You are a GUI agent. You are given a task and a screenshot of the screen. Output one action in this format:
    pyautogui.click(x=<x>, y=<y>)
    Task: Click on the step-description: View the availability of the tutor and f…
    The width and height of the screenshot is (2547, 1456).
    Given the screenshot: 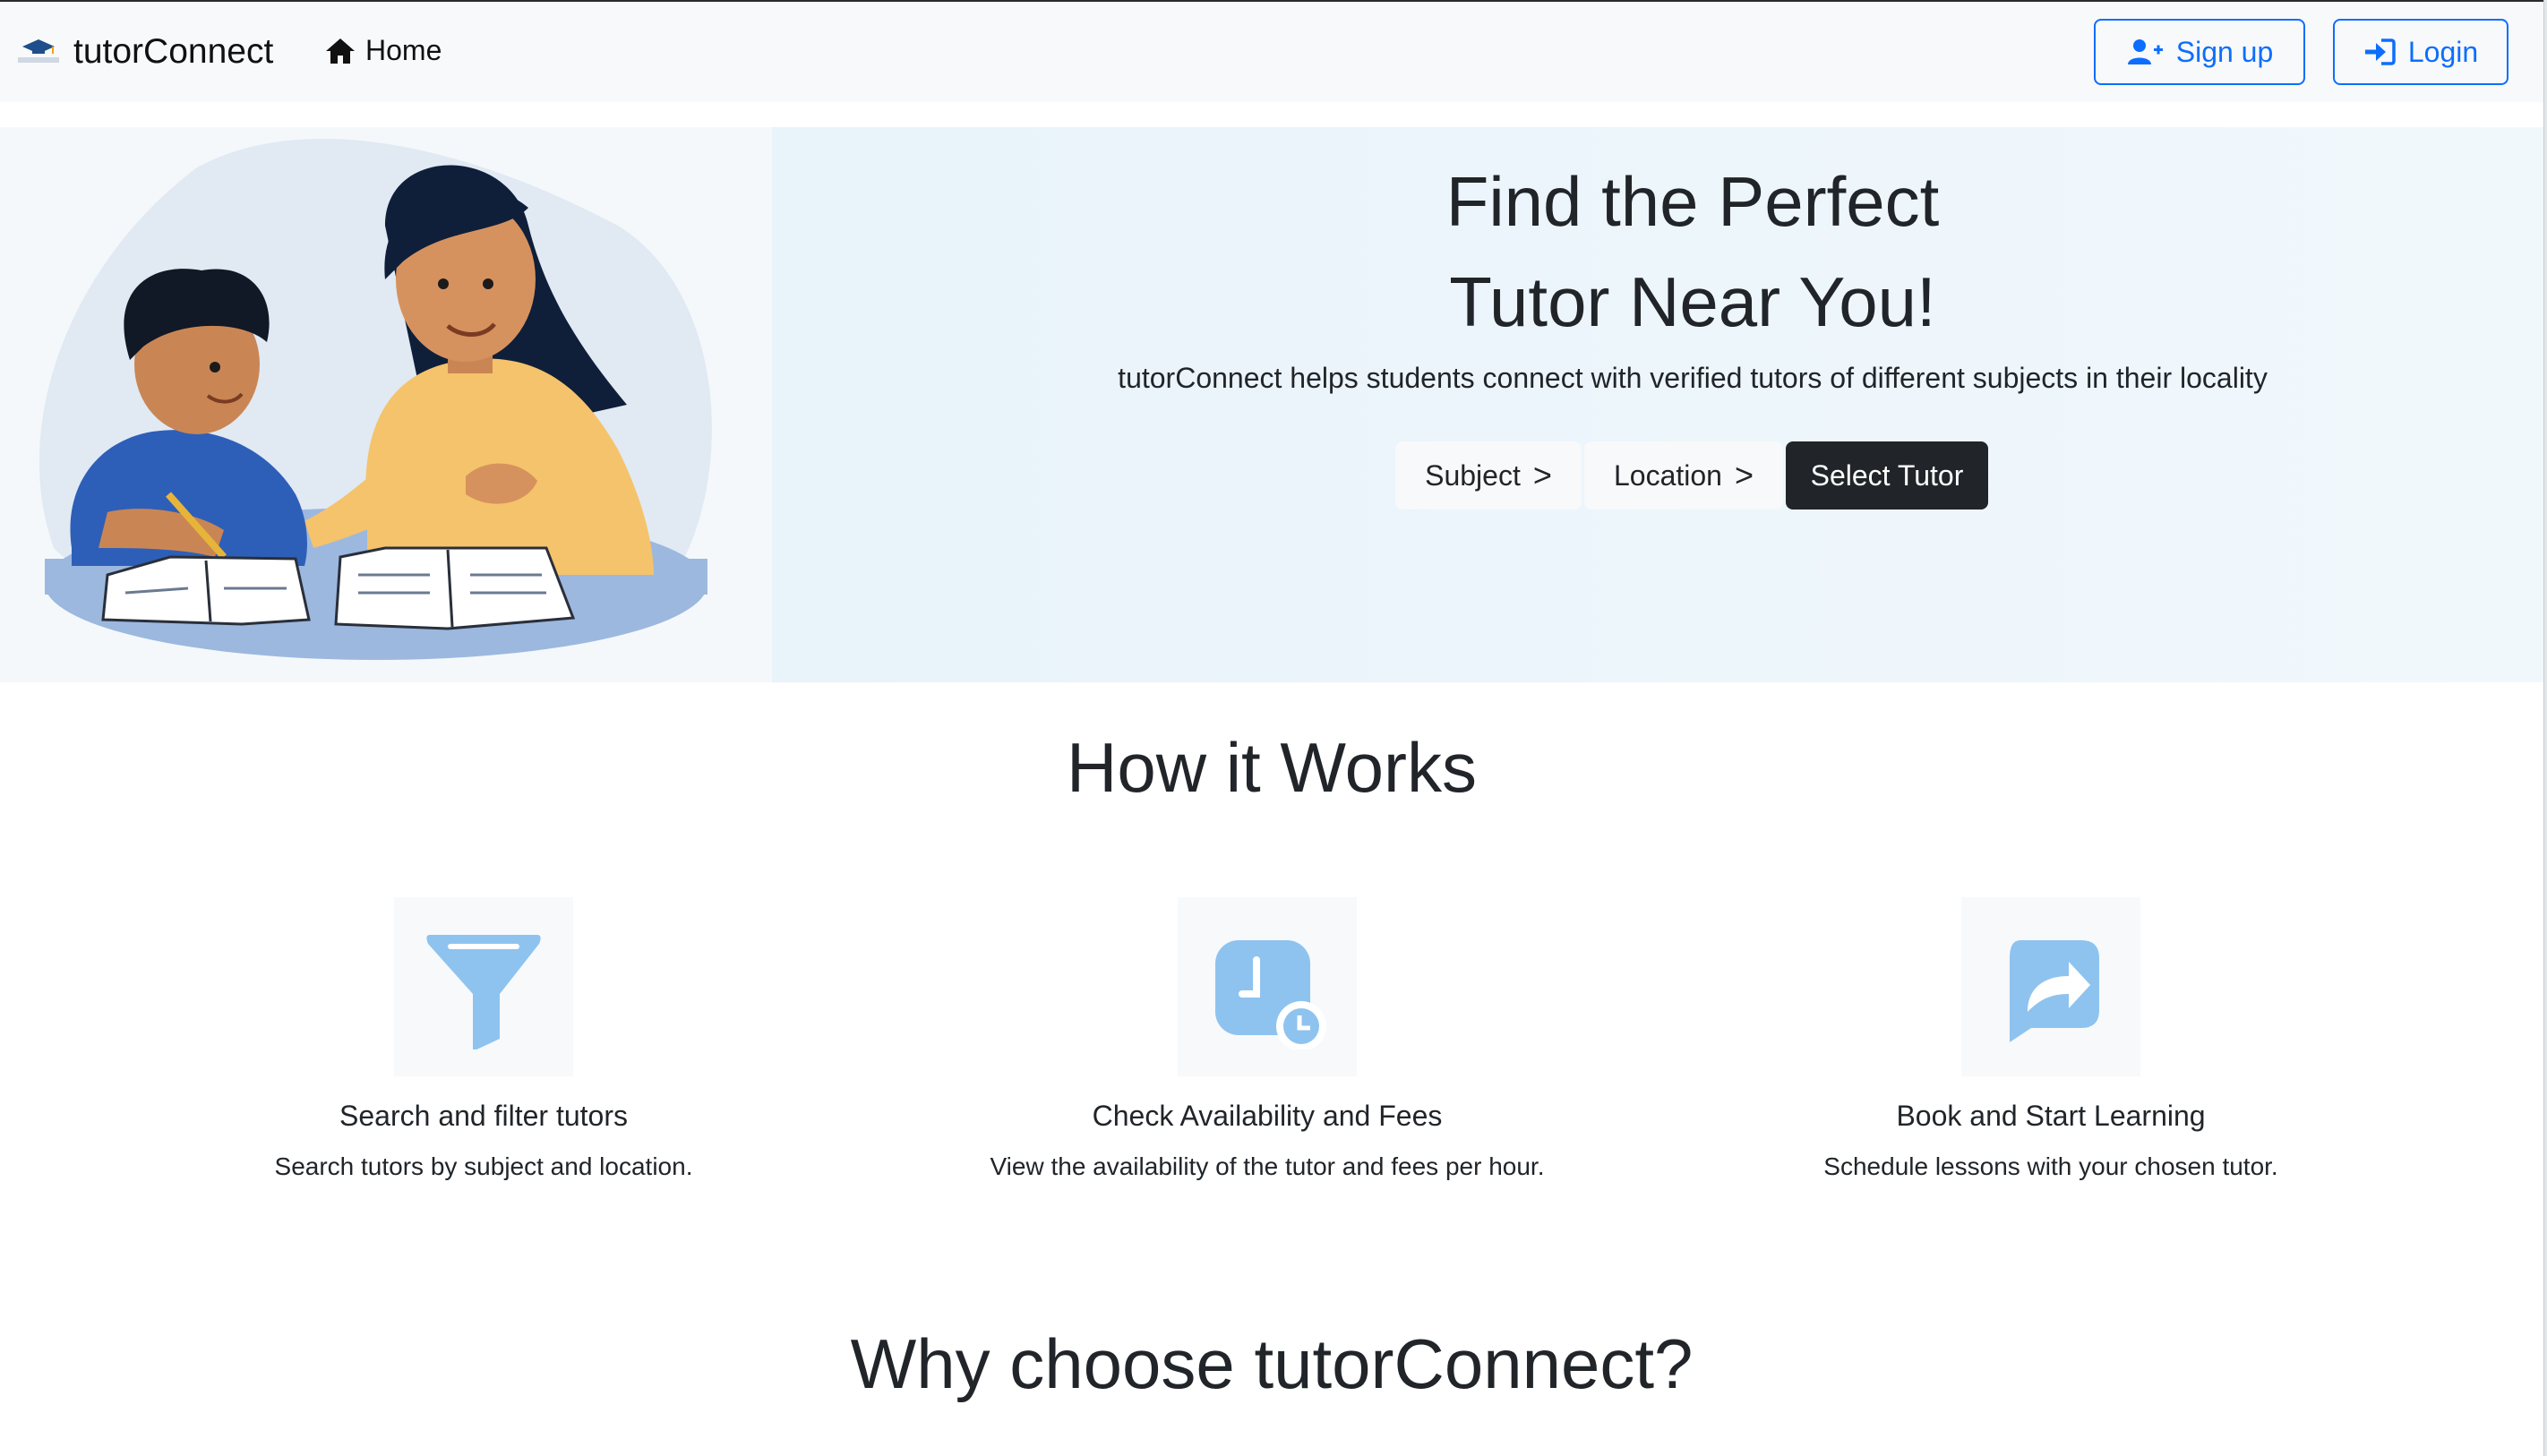 What is the action you would take?
    pyautogui.click(x=1267, y=1166)
    